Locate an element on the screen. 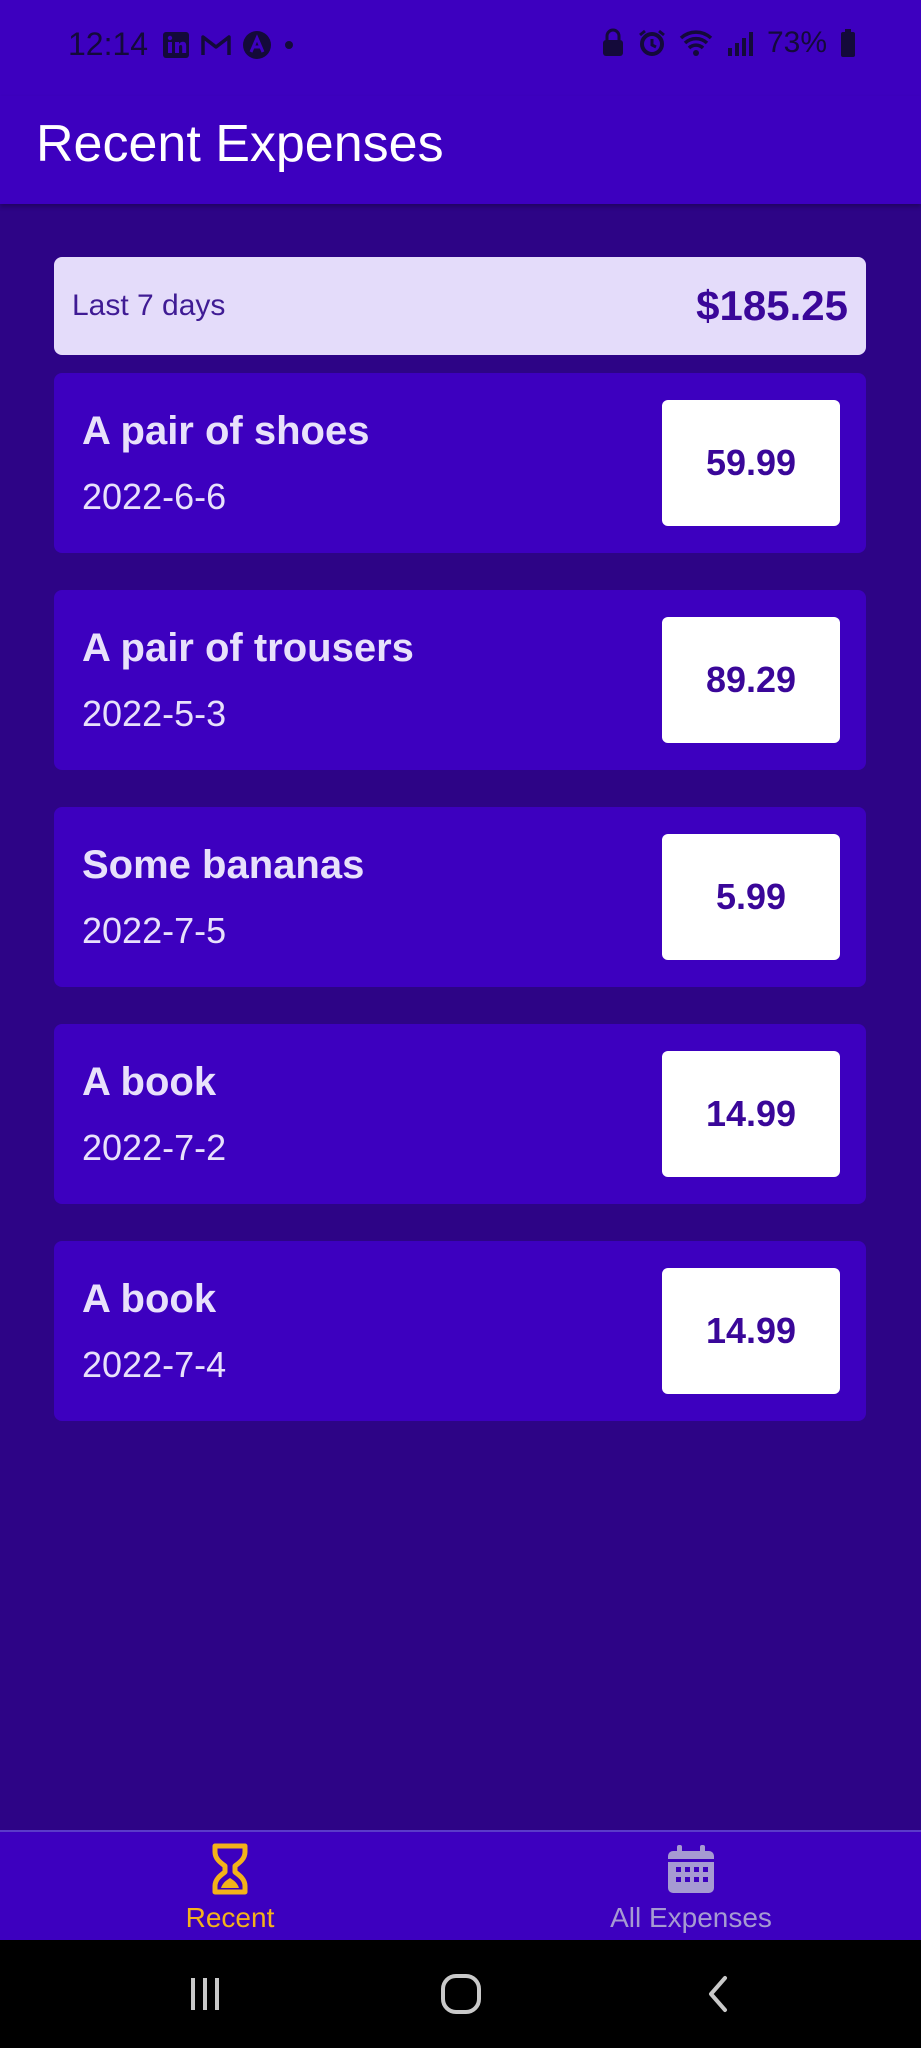 This screenshot has width=921, height=2048. system-nav-bar is located at coordinates (460, 1994).